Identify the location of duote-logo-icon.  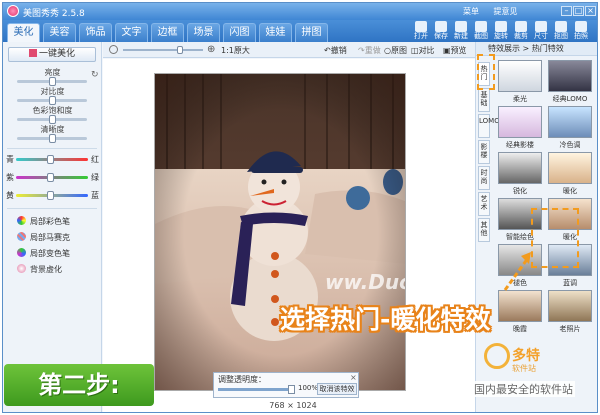
(497, 356).